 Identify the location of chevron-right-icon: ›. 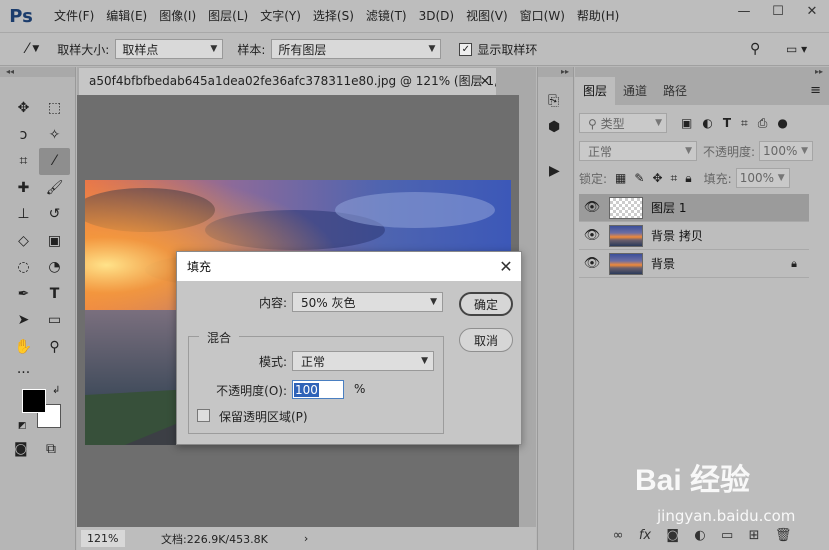
(306, 538).